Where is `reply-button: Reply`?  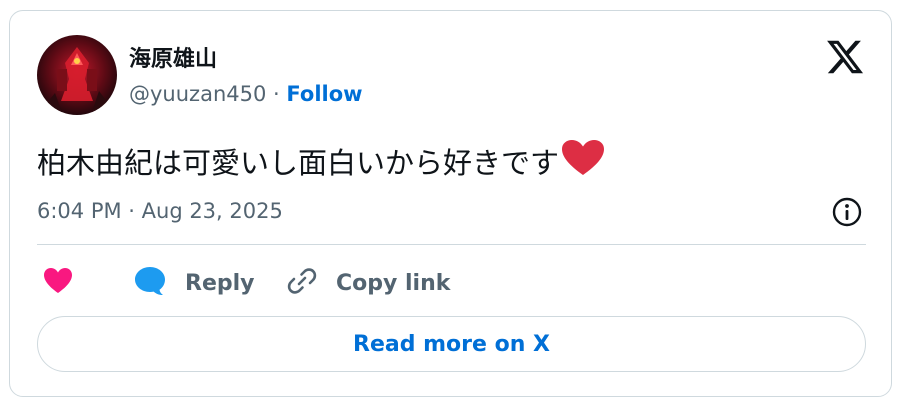
reply-button: Reply is located at coordinates (194, 283).